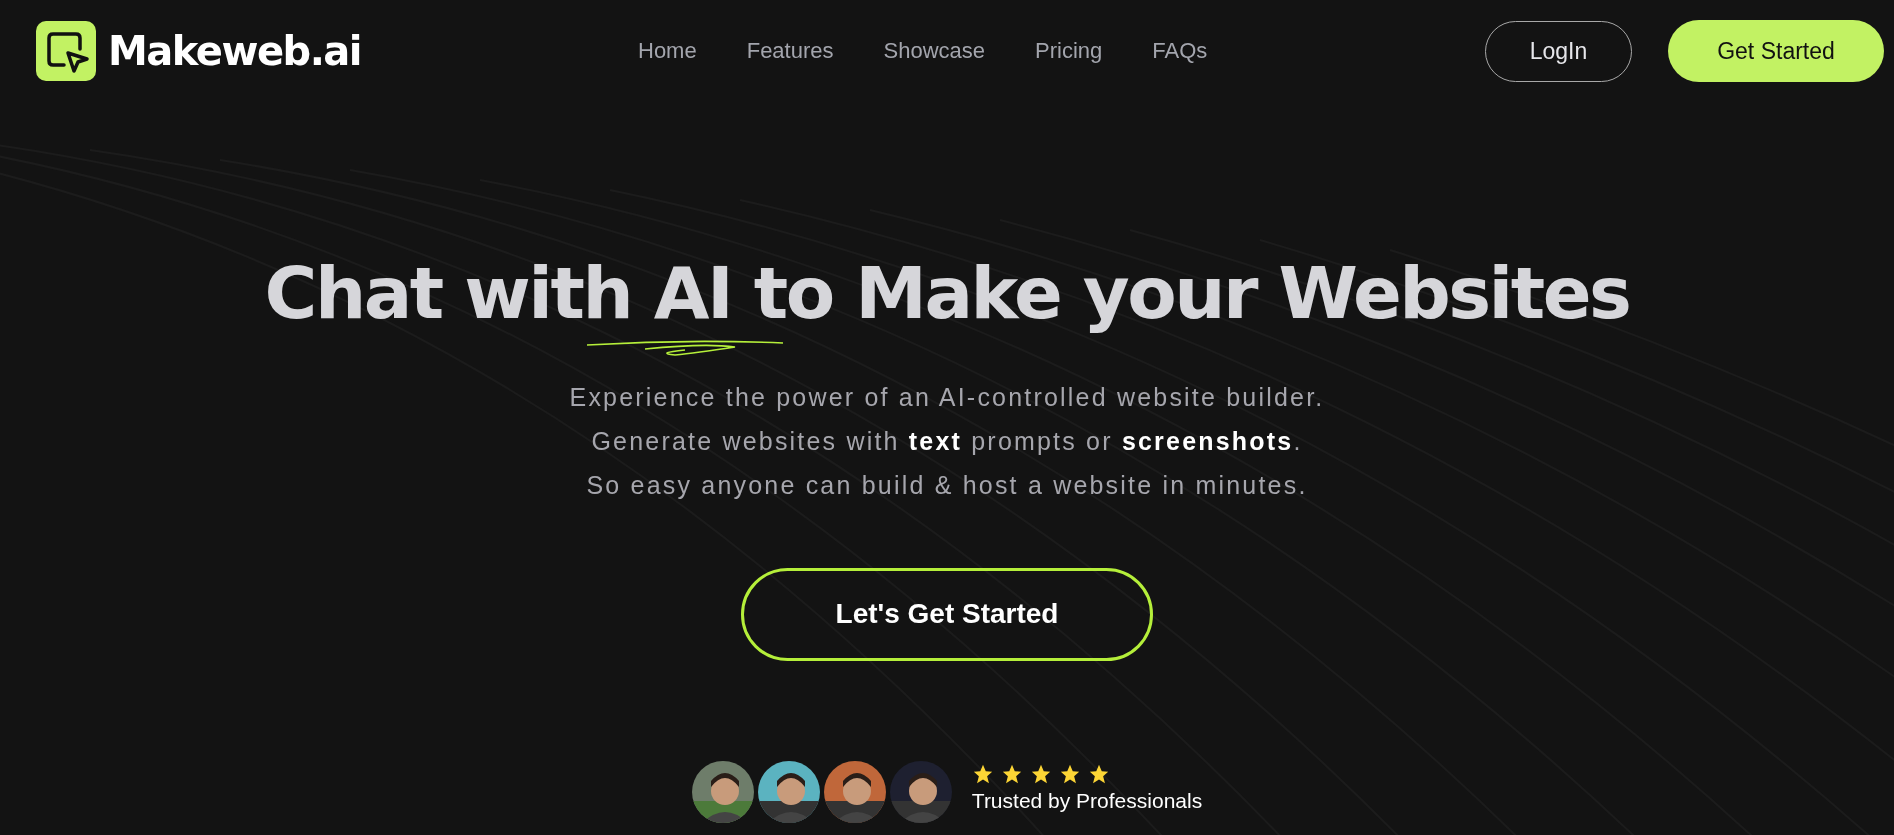  I want to click on nav-link: FAQs, so click(1180, 51).